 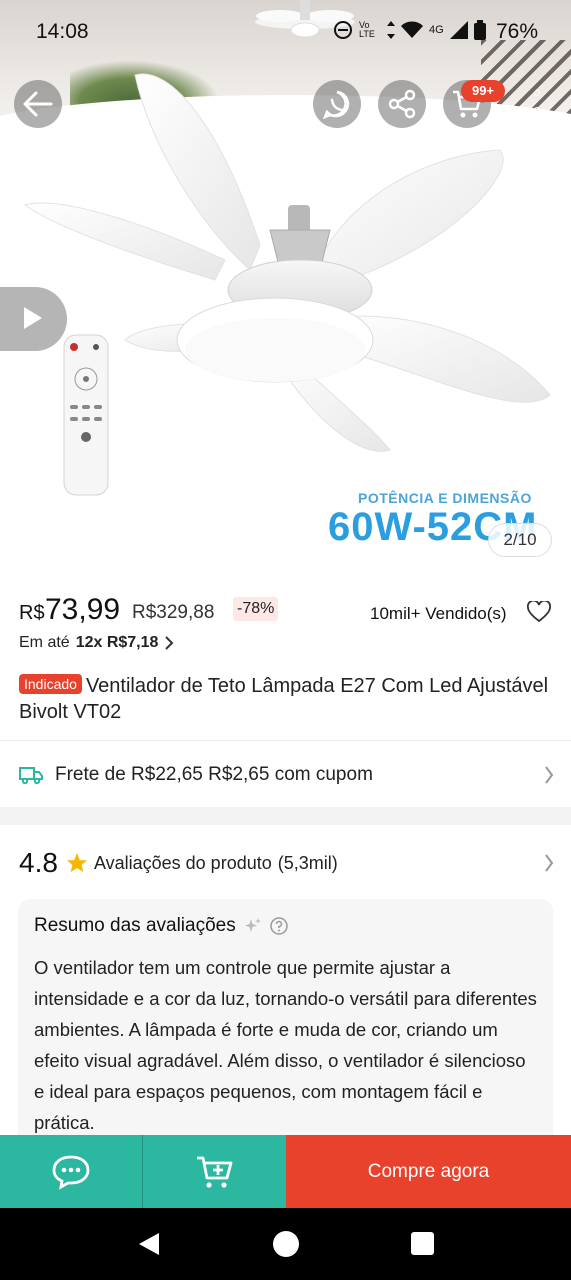 What do you see at coordinates (256, 609) in the screenshot?
I see `discount-badge: -78%` at bounding box center [256, 609].